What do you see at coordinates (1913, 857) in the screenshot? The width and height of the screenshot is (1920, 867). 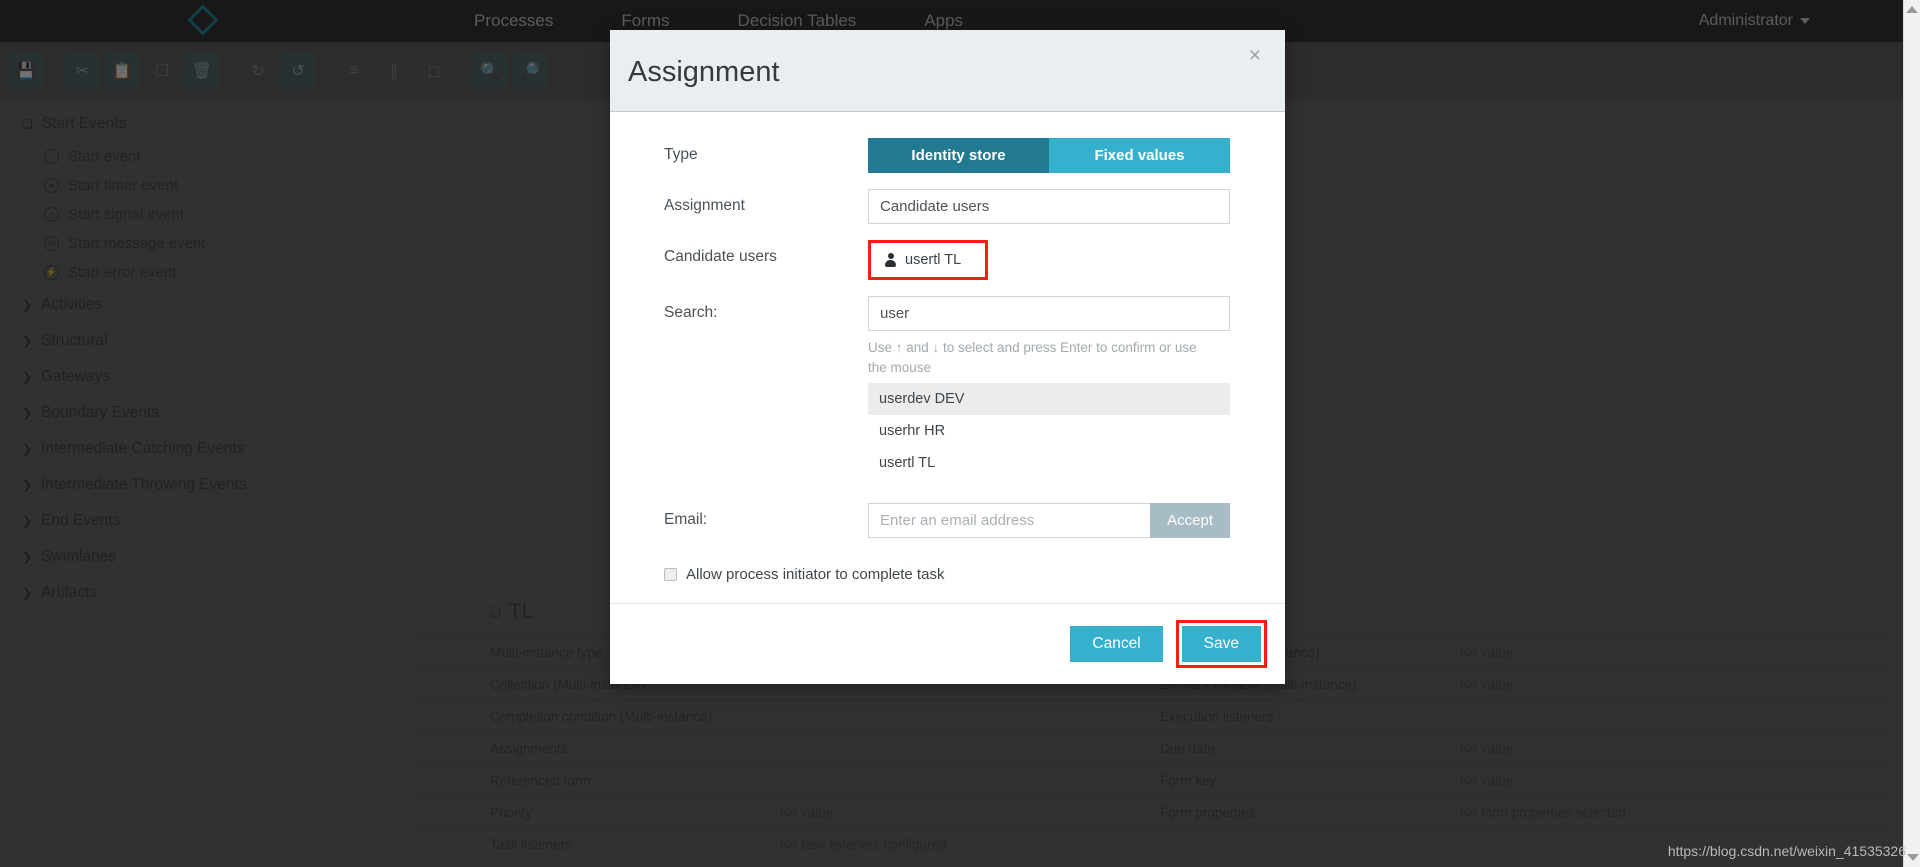 I see `scroll-down-icon` at bounding box center [1913, 857].